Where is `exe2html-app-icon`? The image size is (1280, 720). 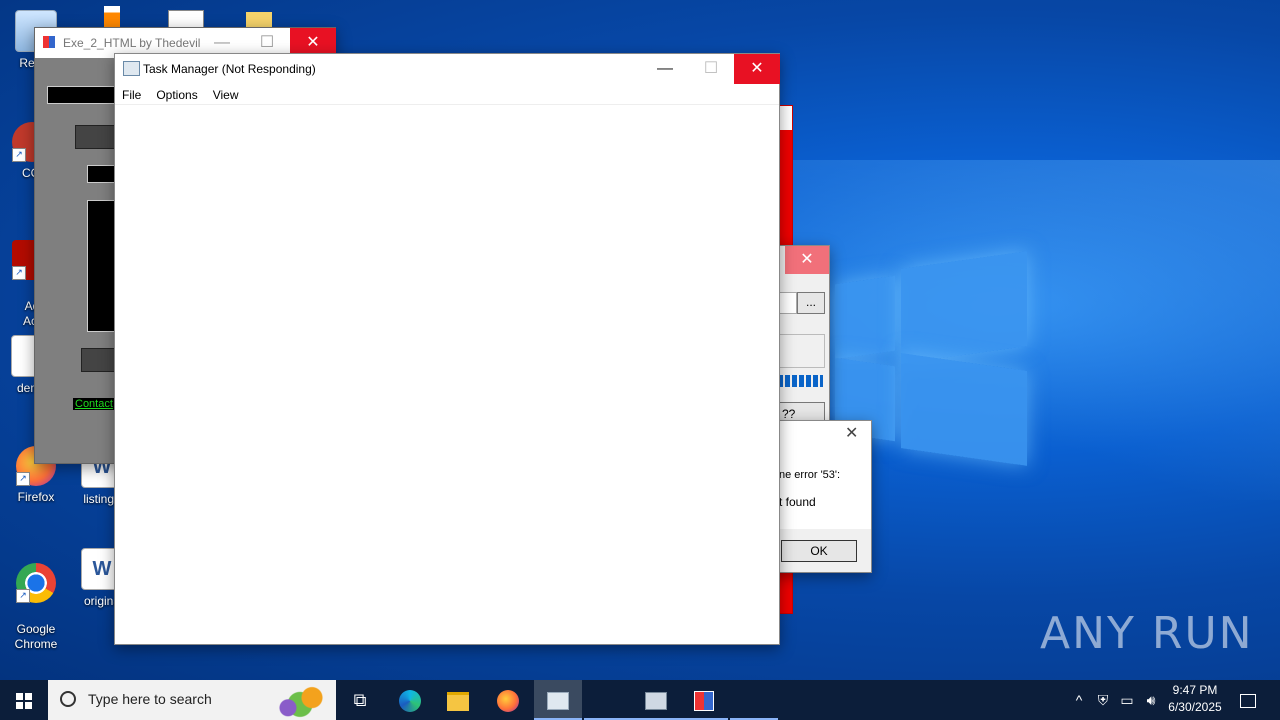
exe2html-app-icon is located at coordinates (49, 42).